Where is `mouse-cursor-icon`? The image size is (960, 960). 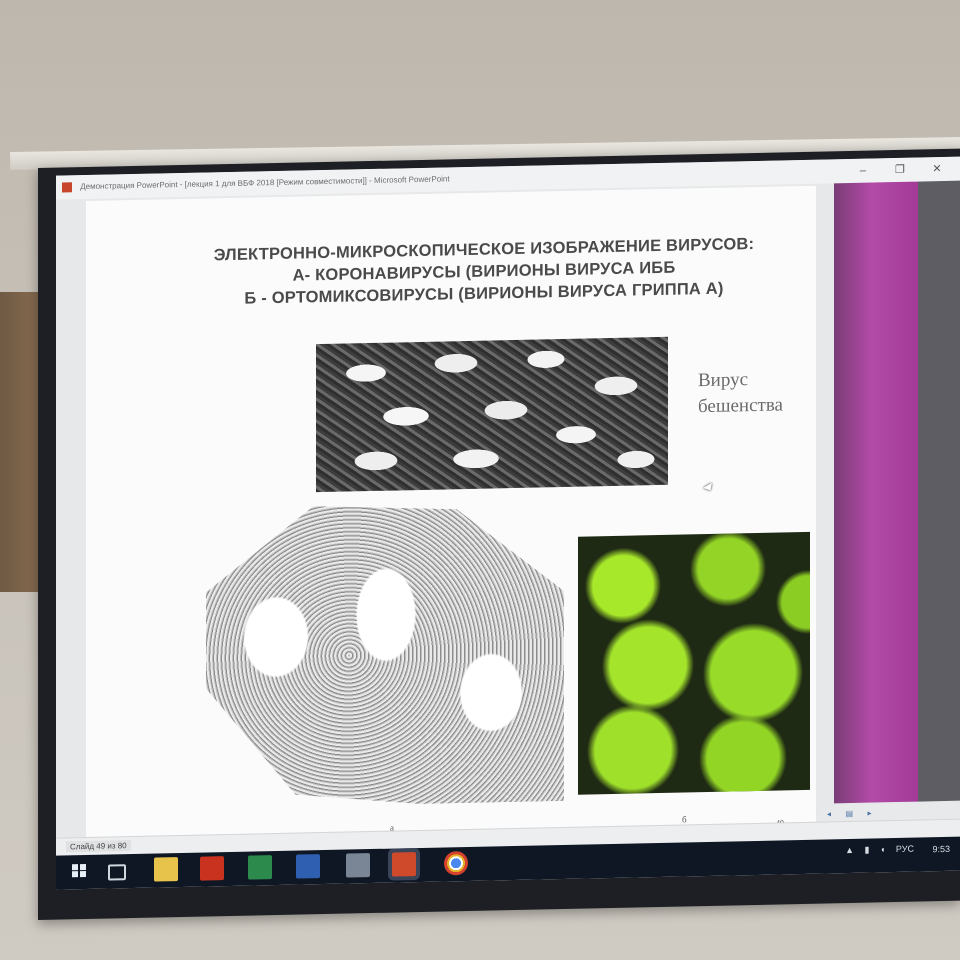
mouse-cursor-icon is located at coordinates (709, 488).